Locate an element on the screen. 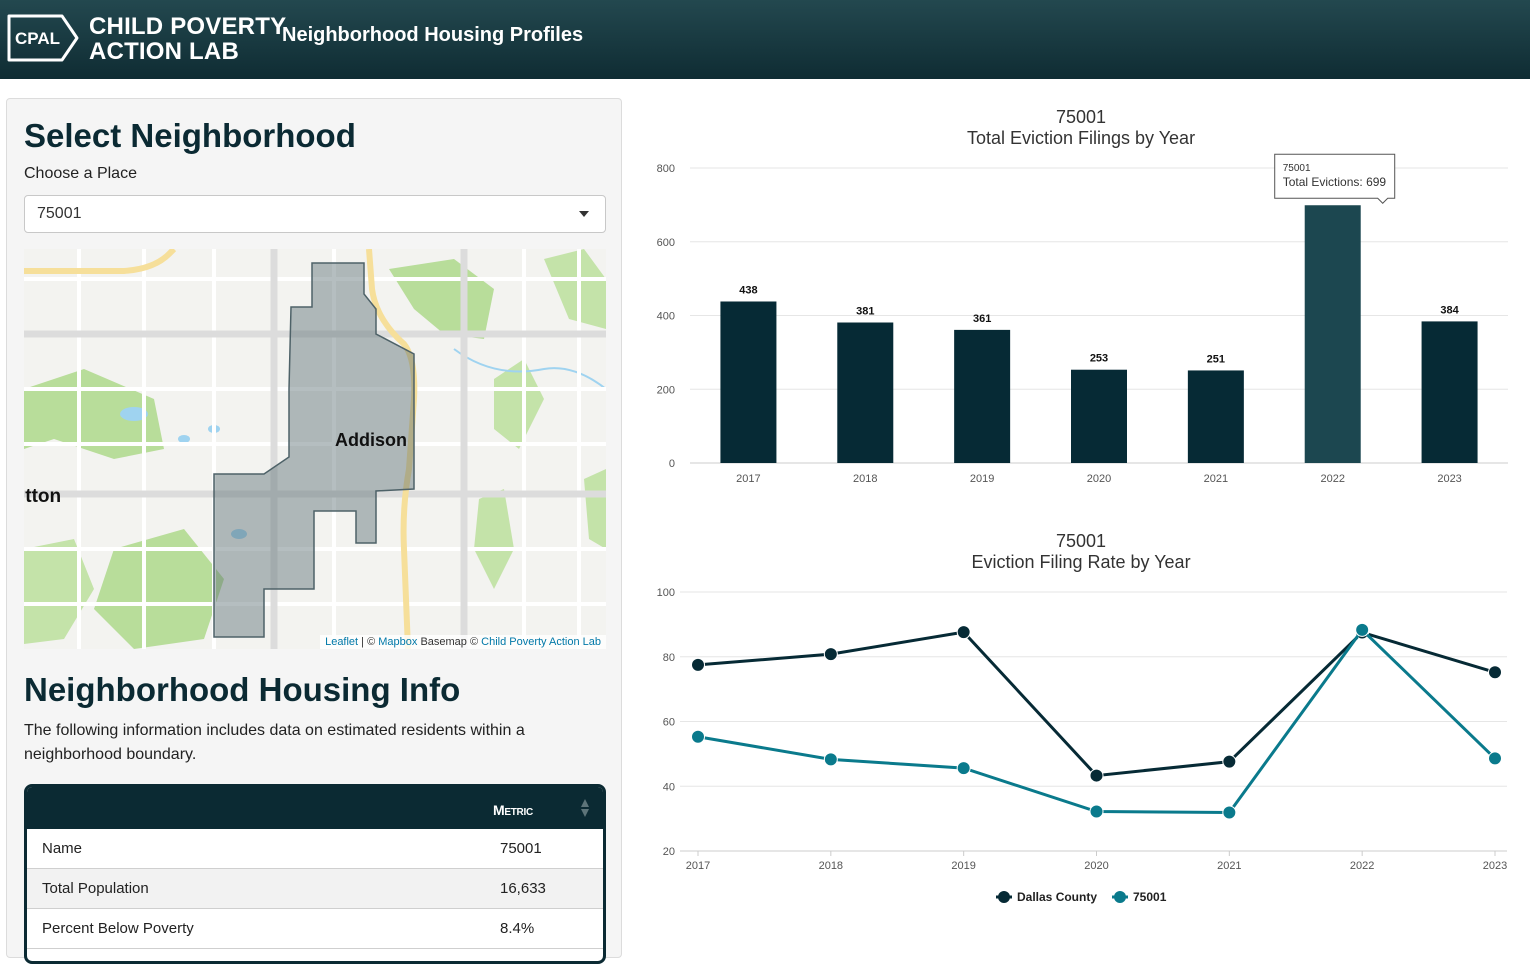  x-tick-label: 2023 is located at coordinates (1495, 866).